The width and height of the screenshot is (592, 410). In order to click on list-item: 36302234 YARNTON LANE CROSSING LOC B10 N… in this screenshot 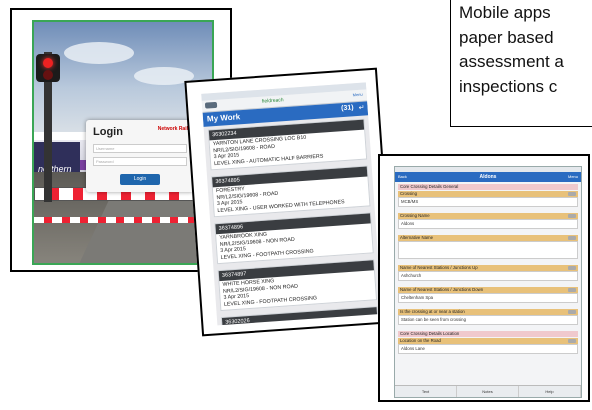, I will do `click(287, 144)`.